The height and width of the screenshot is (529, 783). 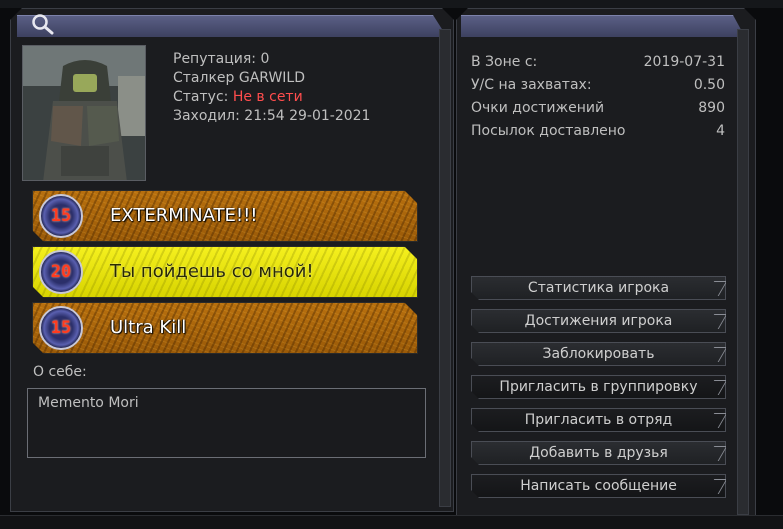 I want to click on achievement-level: 20, so click(x=61, y=272).